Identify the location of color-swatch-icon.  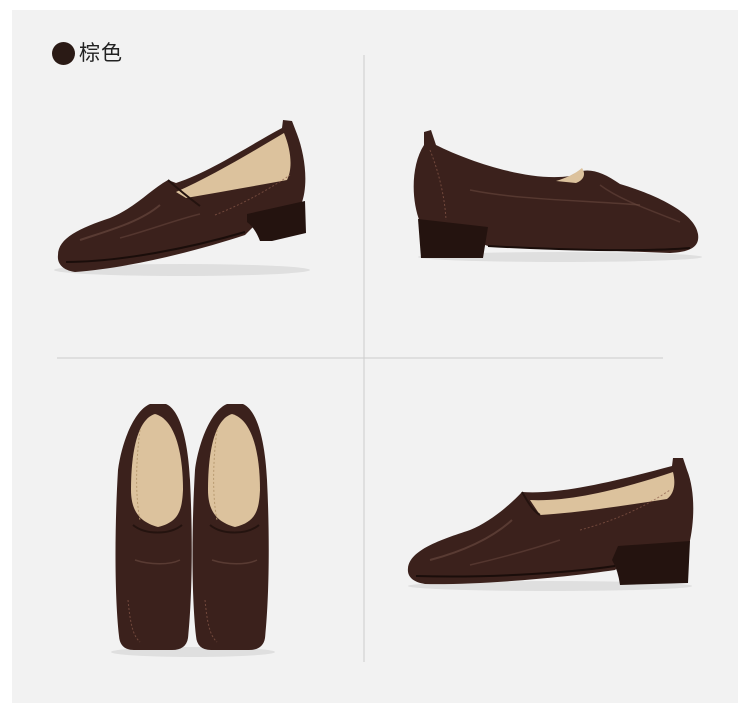
(63, 53).